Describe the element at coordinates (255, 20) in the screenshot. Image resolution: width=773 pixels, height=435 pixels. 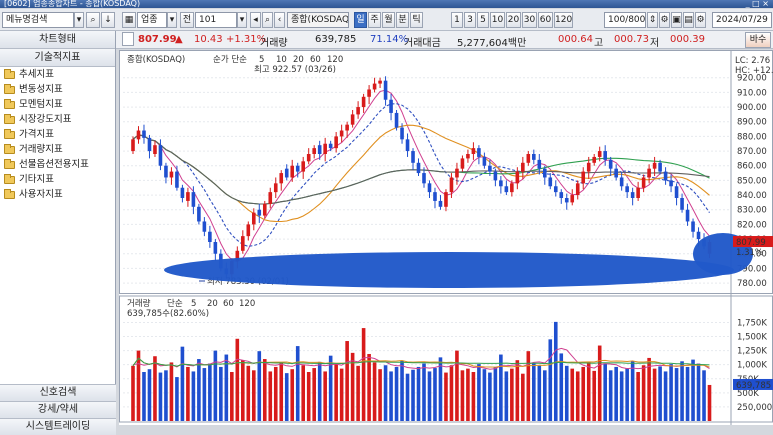
I see `speaker-icon: ◂` at that location.